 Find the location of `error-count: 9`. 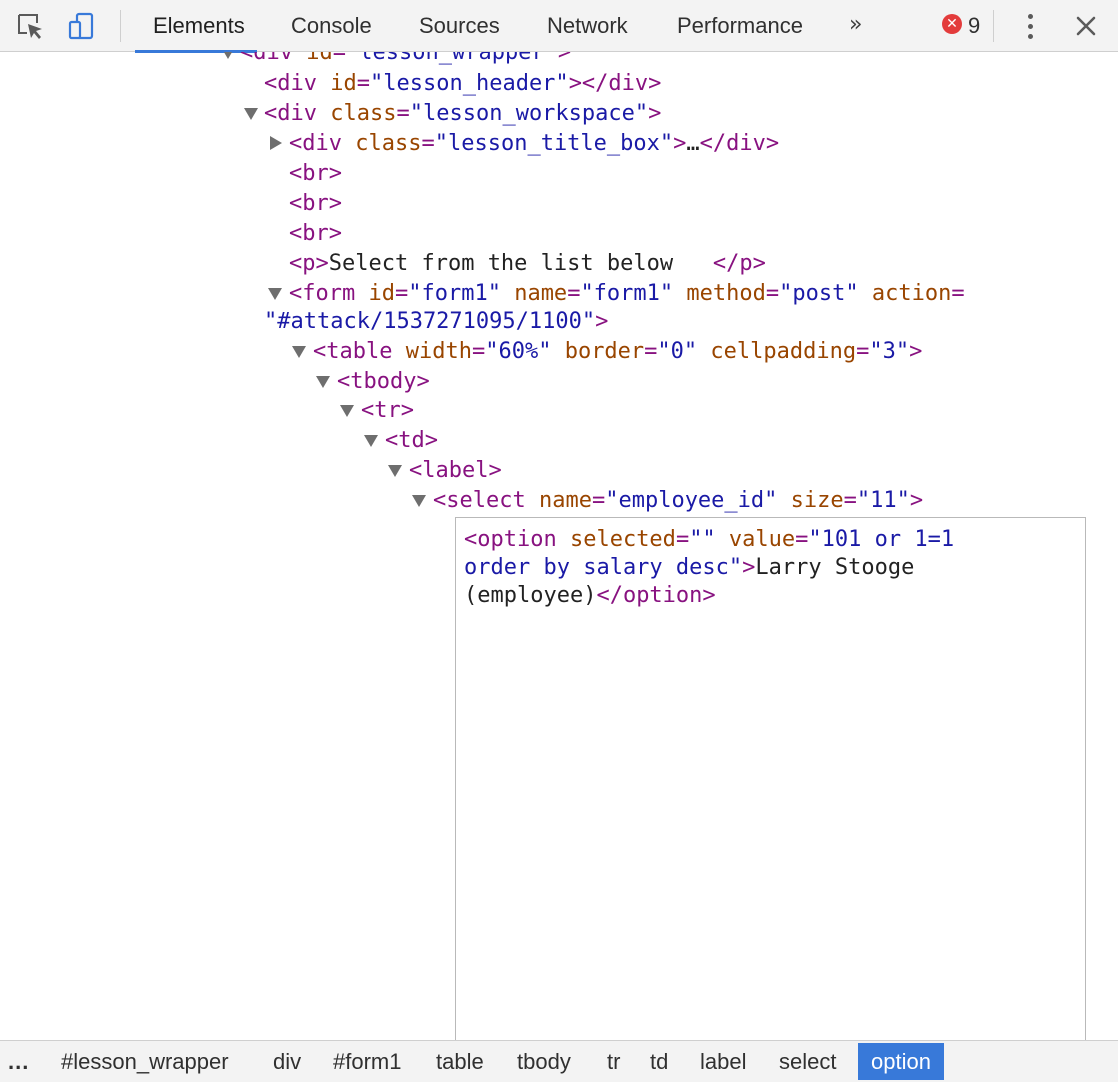

error-count: 9 is located at coordinates (974, 26).